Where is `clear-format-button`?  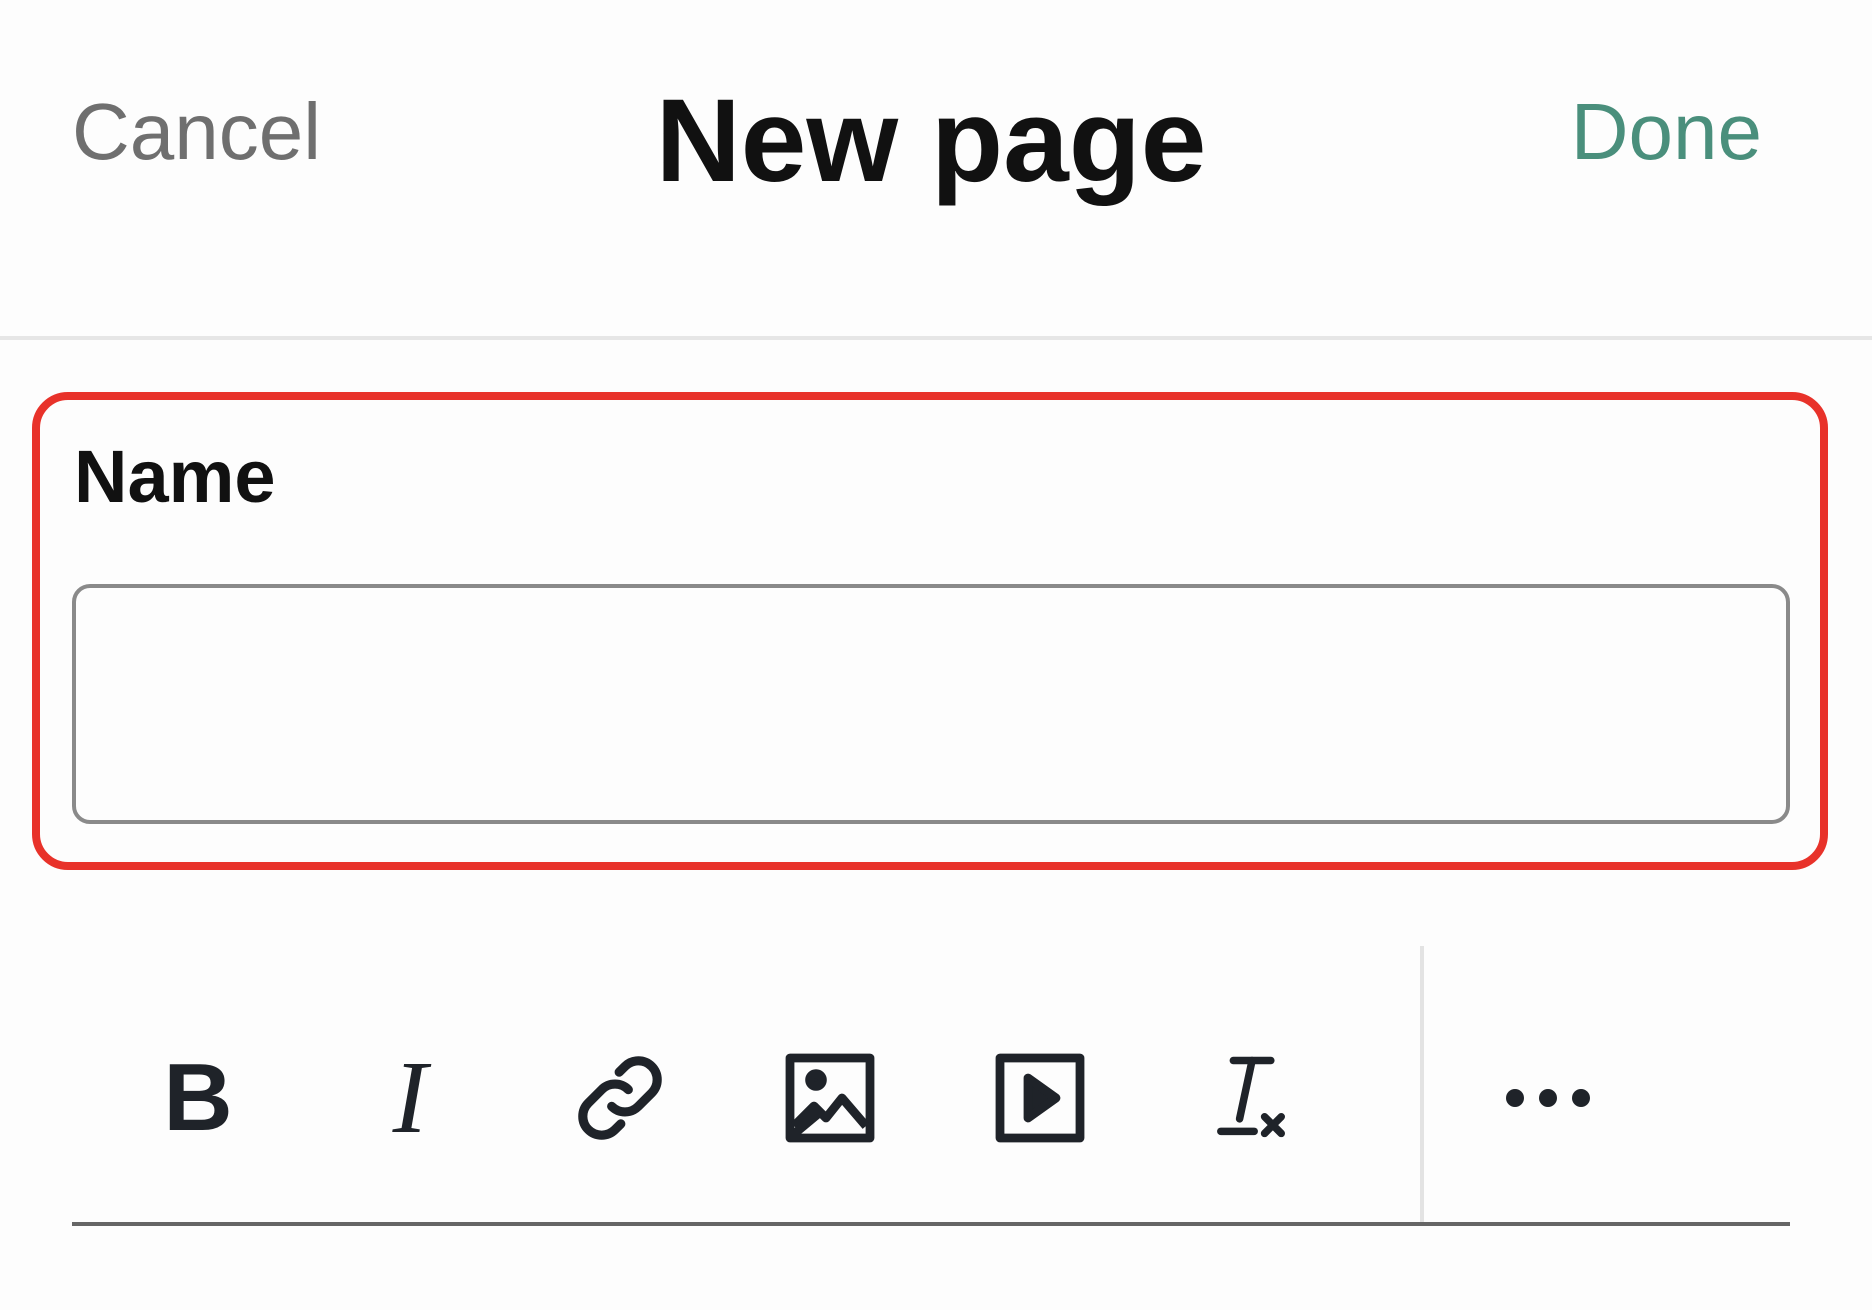 clear-format-button is located at coordinates (1250, 1098).